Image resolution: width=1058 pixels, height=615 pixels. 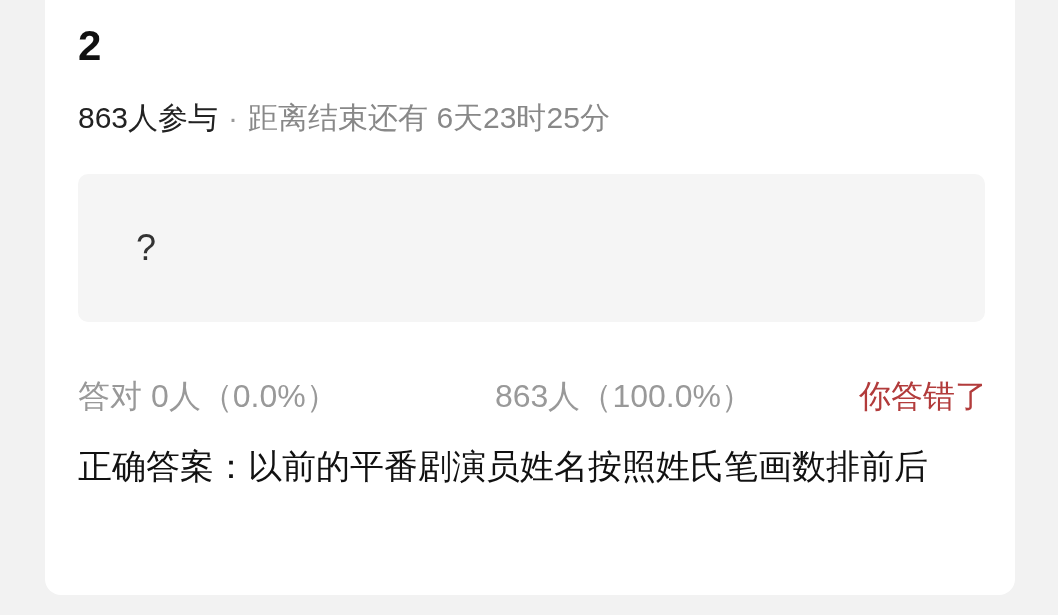 What do you see at coordinates (624, 396) in the screenshot?
I see `wrong-count: 863人（100.0%）` at bounding box center [624, 396].